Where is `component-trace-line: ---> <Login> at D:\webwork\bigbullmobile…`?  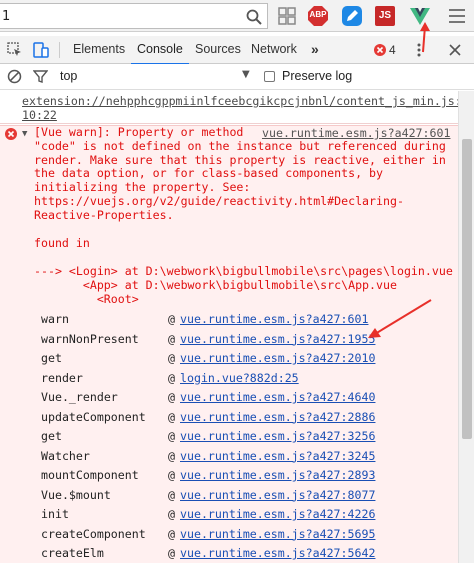 component-trace-line: ---> <Login> at D:\webwork\bigbullmobile… is located at coordinates (243, 271).